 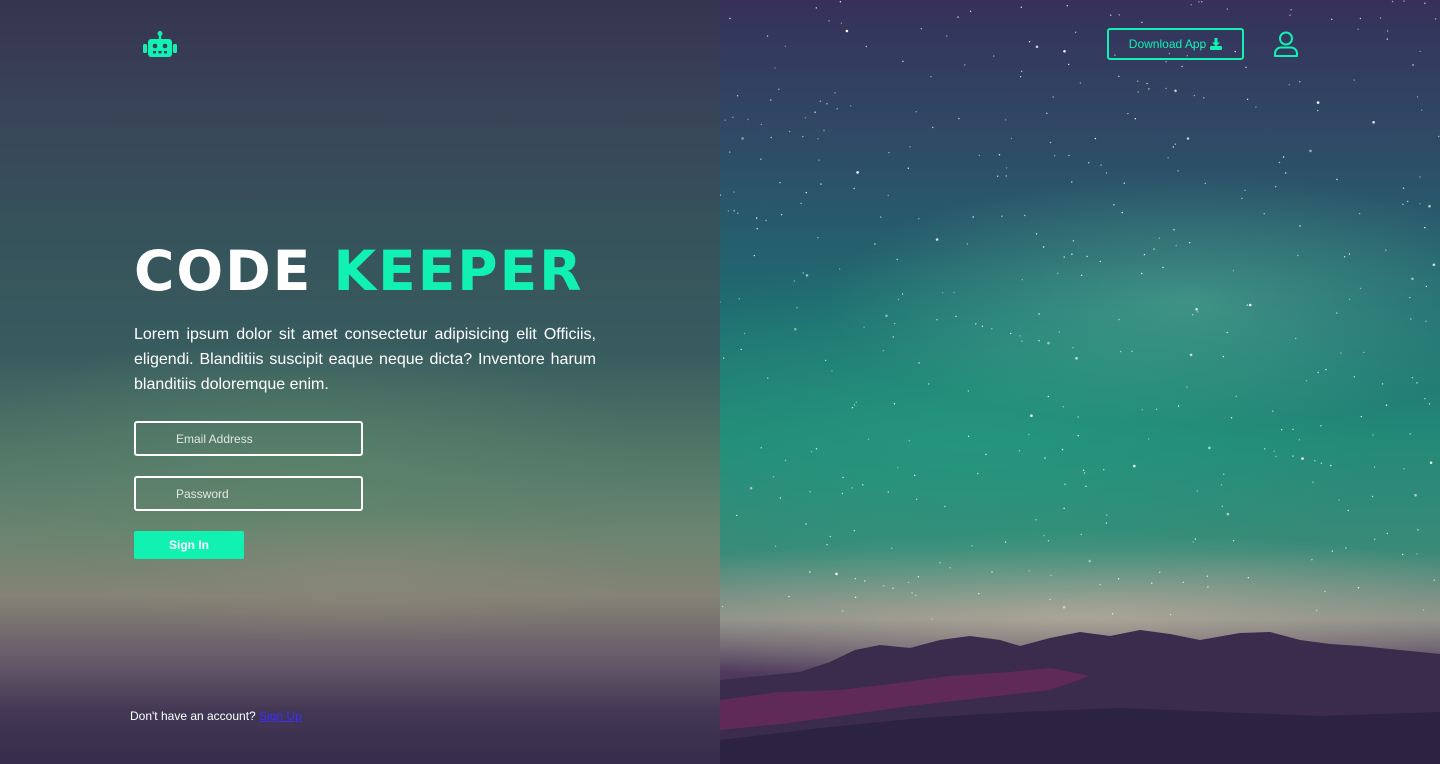 I want to click on user-icon, so click(x=1286, y=44).